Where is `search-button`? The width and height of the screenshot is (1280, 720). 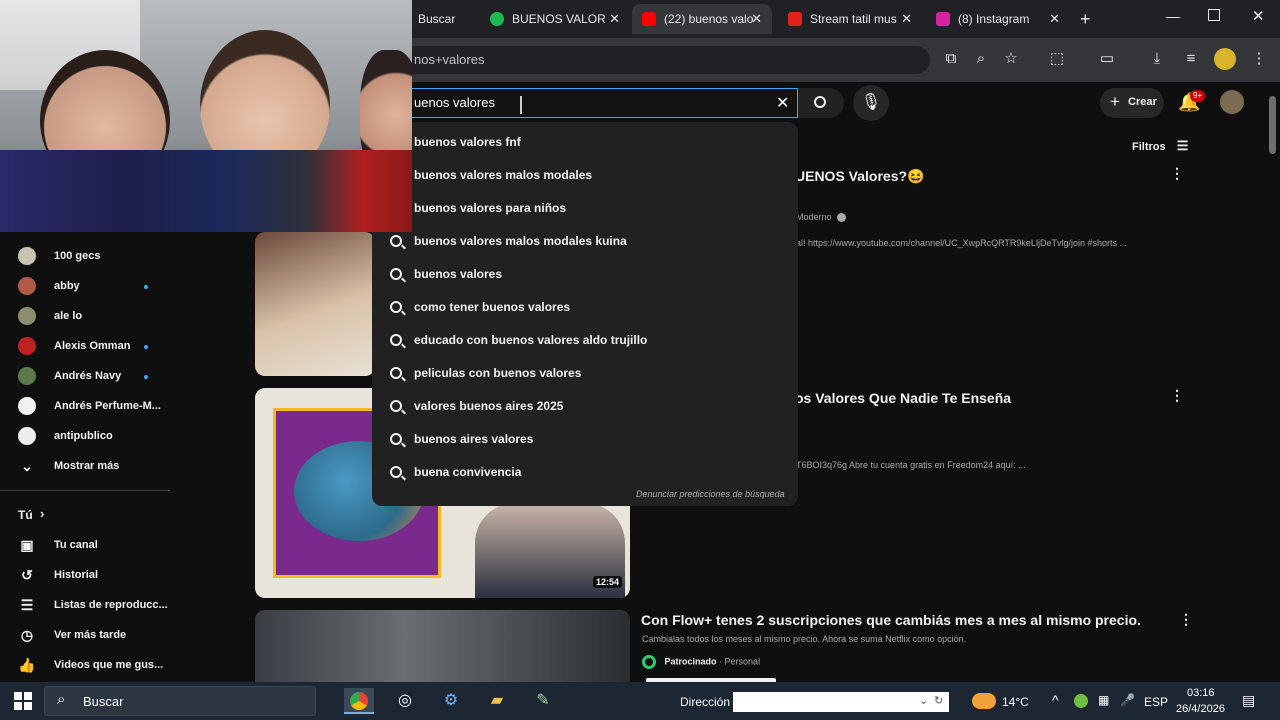
search-button is located at coordinates (821, 103).